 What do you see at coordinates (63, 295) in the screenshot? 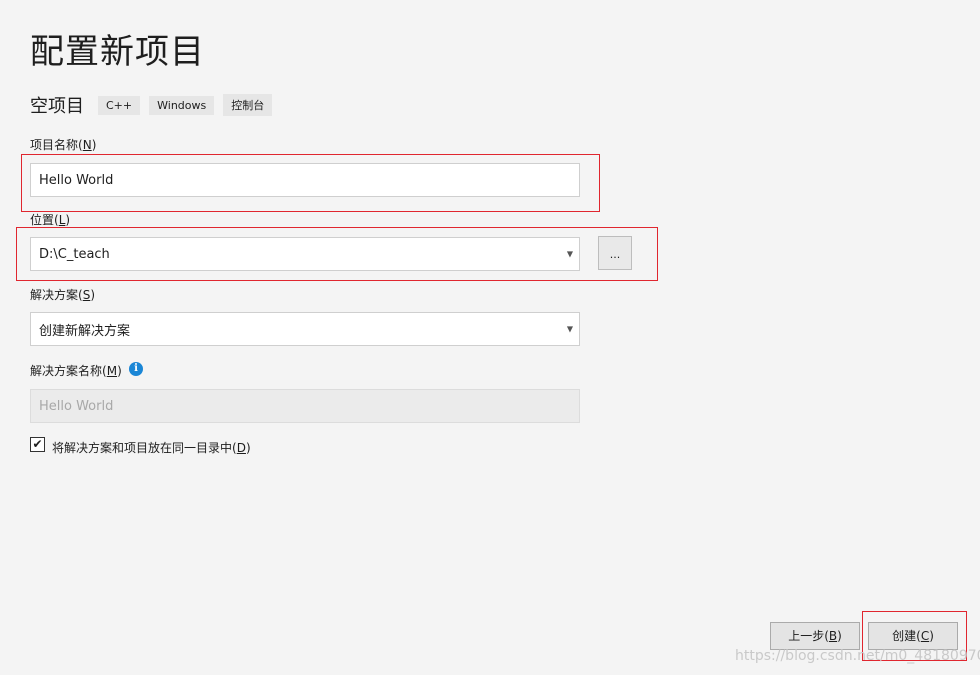
I see `solution-label: 解决方案(S)` at bounding box center [63, 295].